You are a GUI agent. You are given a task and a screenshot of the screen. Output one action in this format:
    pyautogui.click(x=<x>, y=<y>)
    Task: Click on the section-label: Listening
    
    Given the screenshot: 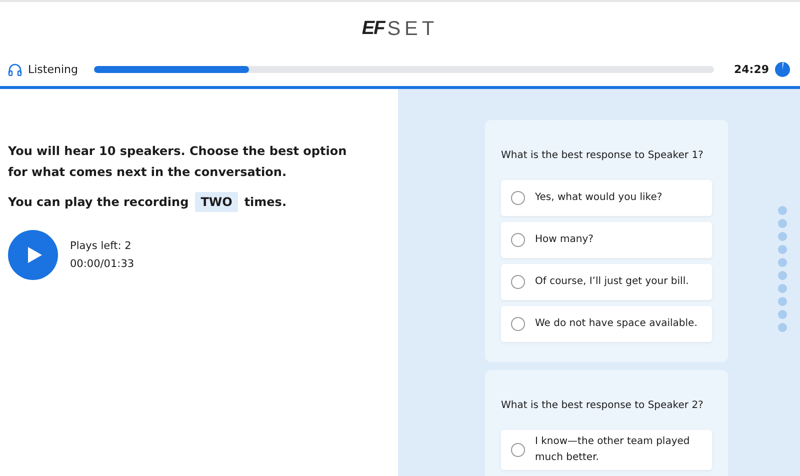 What is the action you would take?
    pyautogui.click(x=53, y=69)
    